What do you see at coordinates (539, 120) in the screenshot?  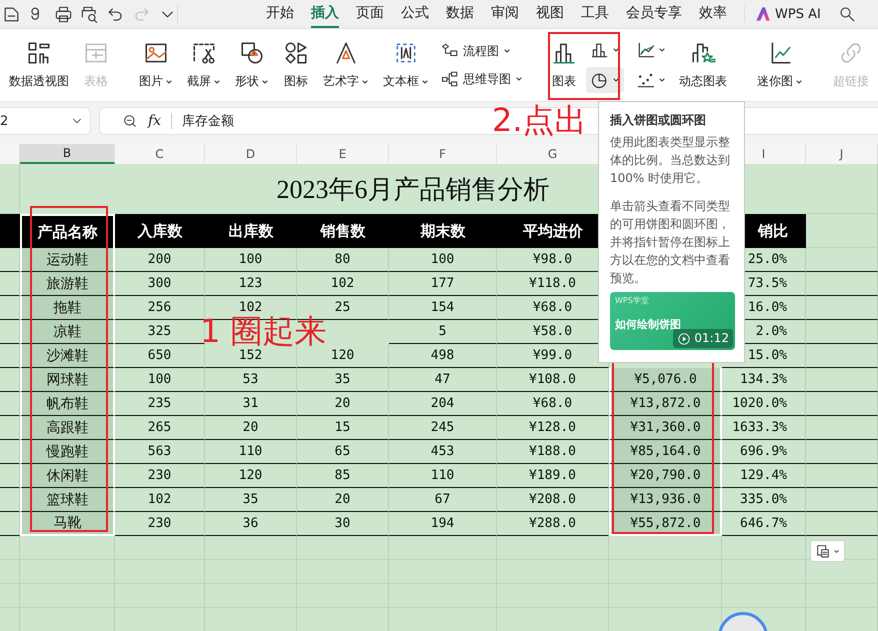 I see `annotation-text: 2.点出` at bounding box center [539, 120].